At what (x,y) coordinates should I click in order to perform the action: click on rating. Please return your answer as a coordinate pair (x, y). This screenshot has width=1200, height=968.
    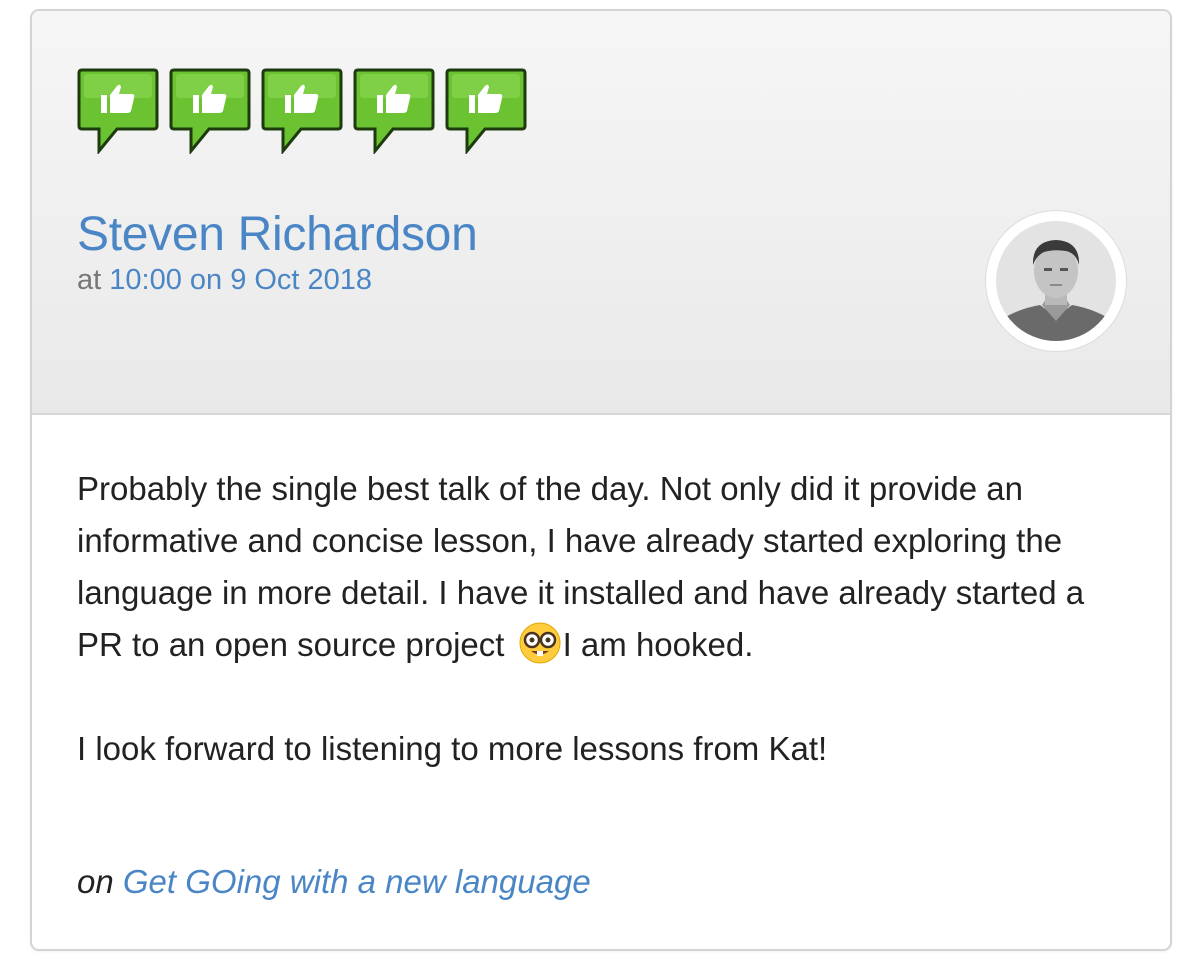
    Looking at the image, I should click on (302, 111).